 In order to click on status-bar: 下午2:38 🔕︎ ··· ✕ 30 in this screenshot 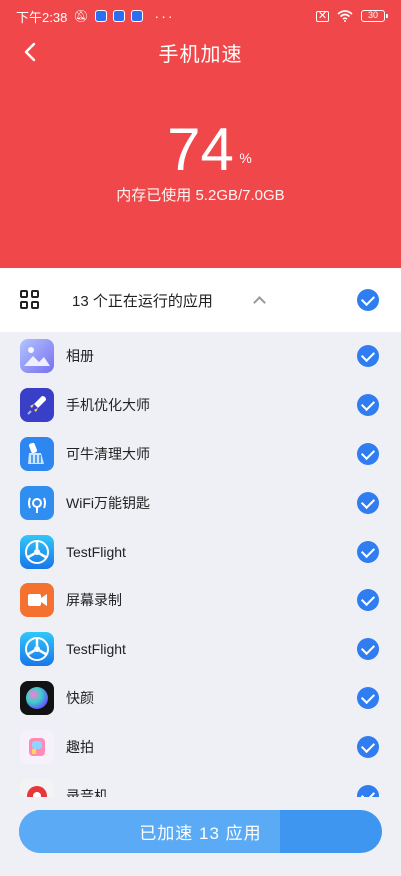, I will do `click(200, 16)`.